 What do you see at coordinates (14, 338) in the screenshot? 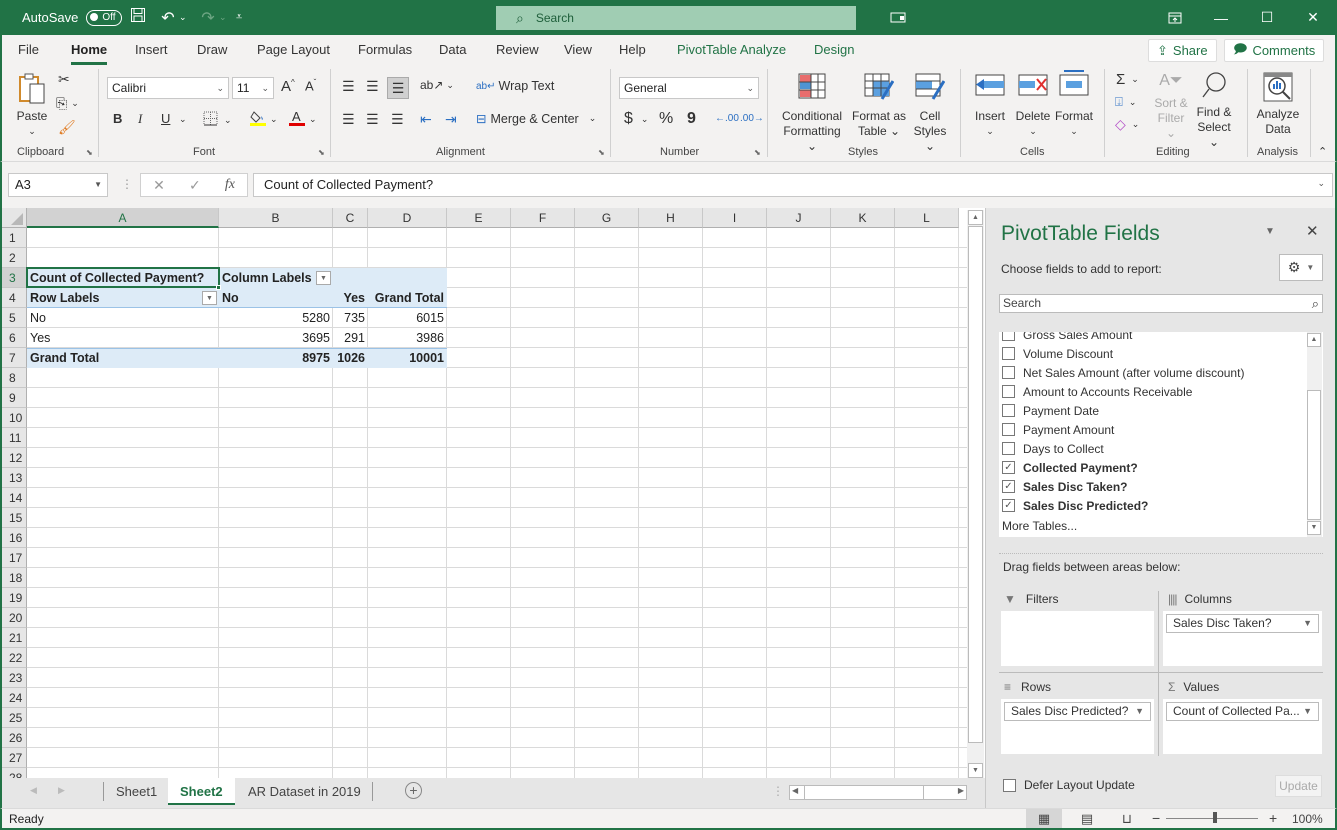
I see `row-header-6: 6` at bounding box center [14, 338].